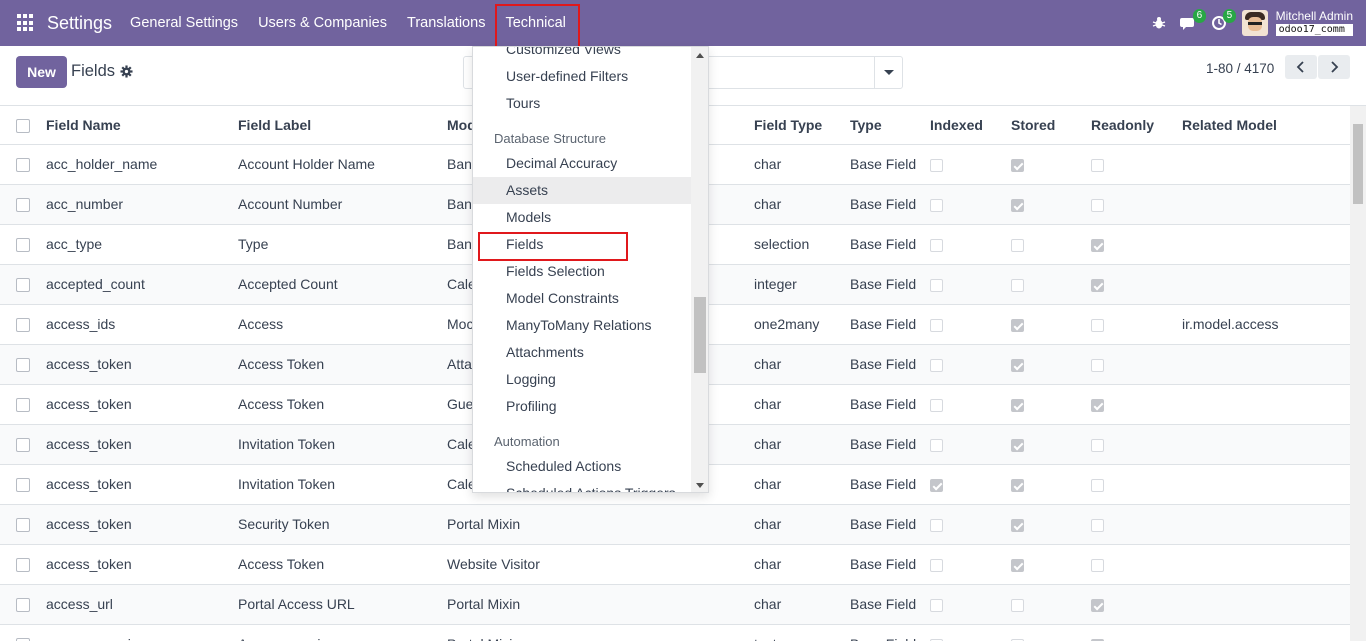 The height and width of the screenshot is (641, 1366). What do you see at coordinates (699, 269) in the screenshot?
I see `dropdown-scrollbar` at bounding box center [699, 269].